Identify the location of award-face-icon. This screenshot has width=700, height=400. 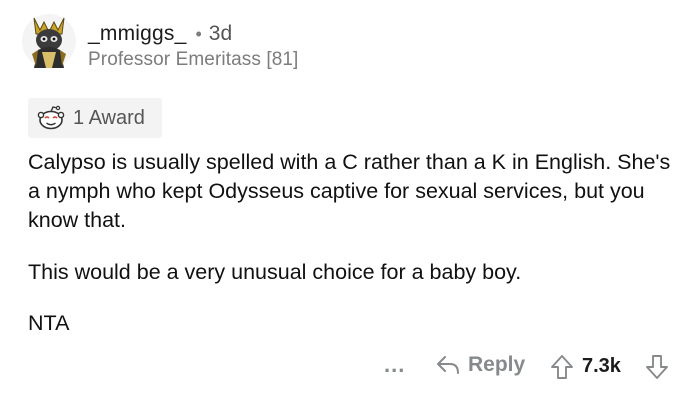
(51, 117).